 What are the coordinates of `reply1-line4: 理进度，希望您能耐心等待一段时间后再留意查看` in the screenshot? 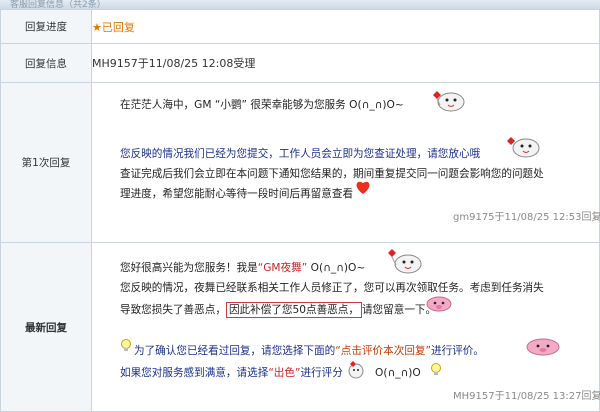 It's located at (237, 194).